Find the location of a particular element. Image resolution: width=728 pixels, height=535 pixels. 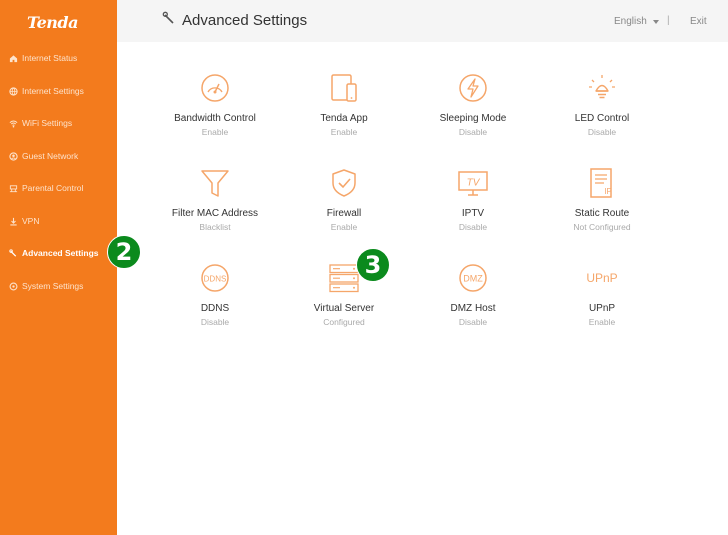

sidebar-item-guest-network: Guest Network is located at coordinates (58, 156).